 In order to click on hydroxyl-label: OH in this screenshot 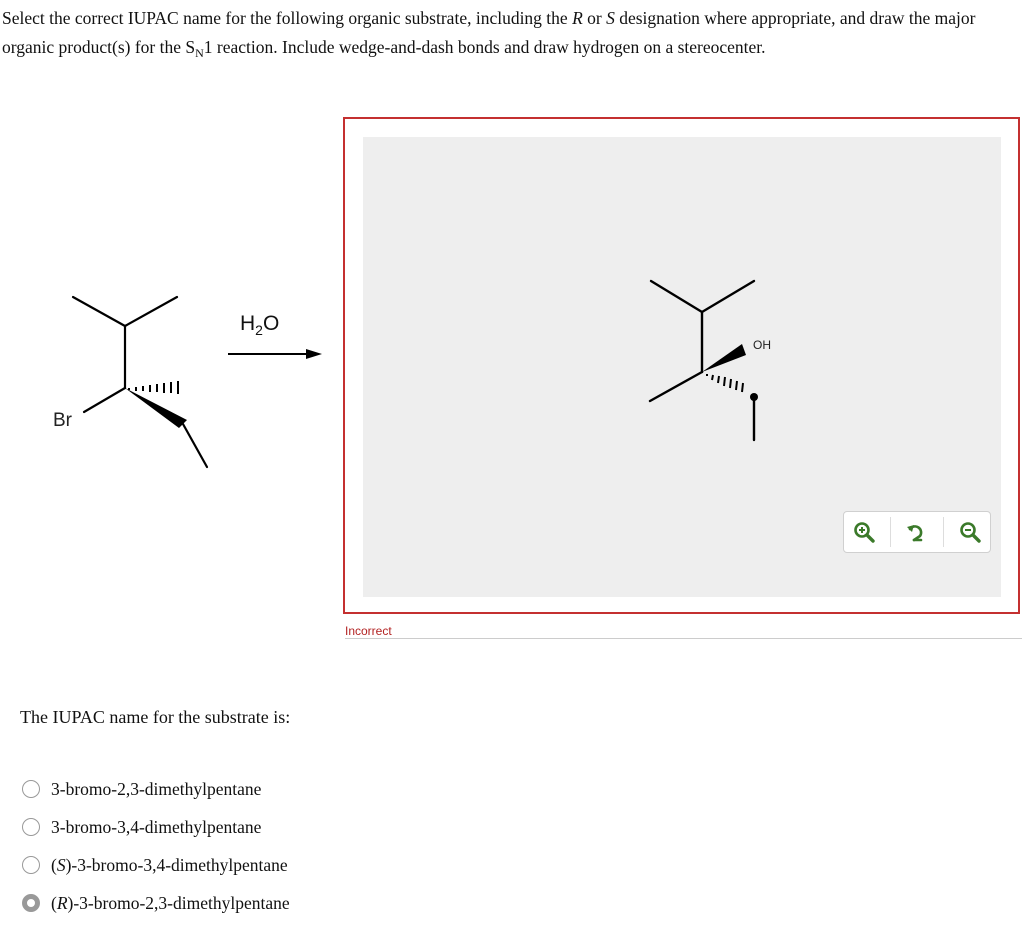, I will do `click(762, 345)`.